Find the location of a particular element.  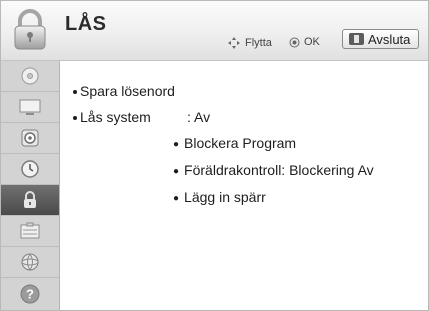

clock-icon is located at coordinates (30, 169).